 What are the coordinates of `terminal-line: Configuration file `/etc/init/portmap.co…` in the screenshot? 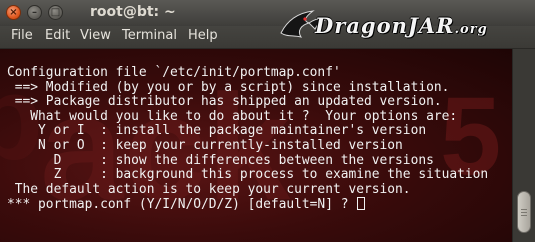 It's located at (174, 72).